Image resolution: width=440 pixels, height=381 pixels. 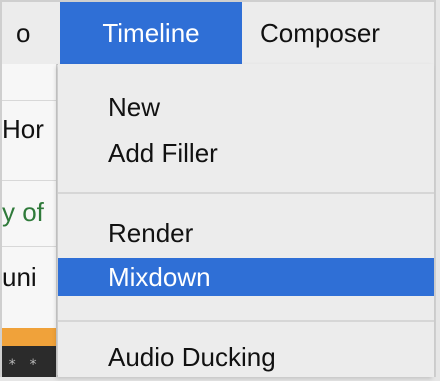 I want to click on background-accent-strip, so click(x=29, y=337).